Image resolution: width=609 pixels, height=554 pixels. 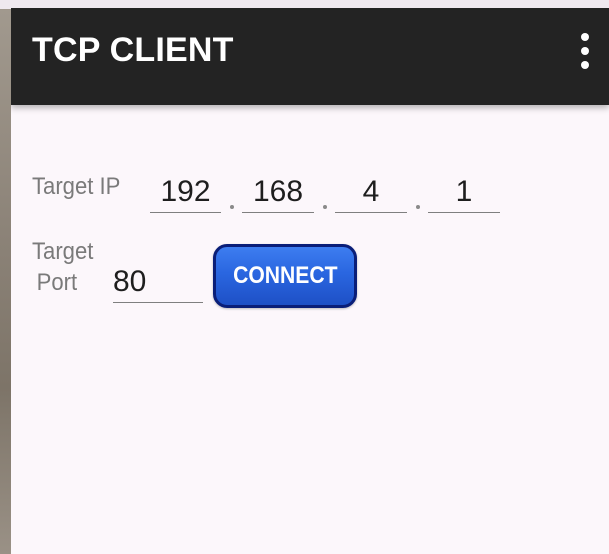 What do you see at coordinates (158, 282) in the screenshot?
I see `port-field: 80` at bounding box center [158, 282].